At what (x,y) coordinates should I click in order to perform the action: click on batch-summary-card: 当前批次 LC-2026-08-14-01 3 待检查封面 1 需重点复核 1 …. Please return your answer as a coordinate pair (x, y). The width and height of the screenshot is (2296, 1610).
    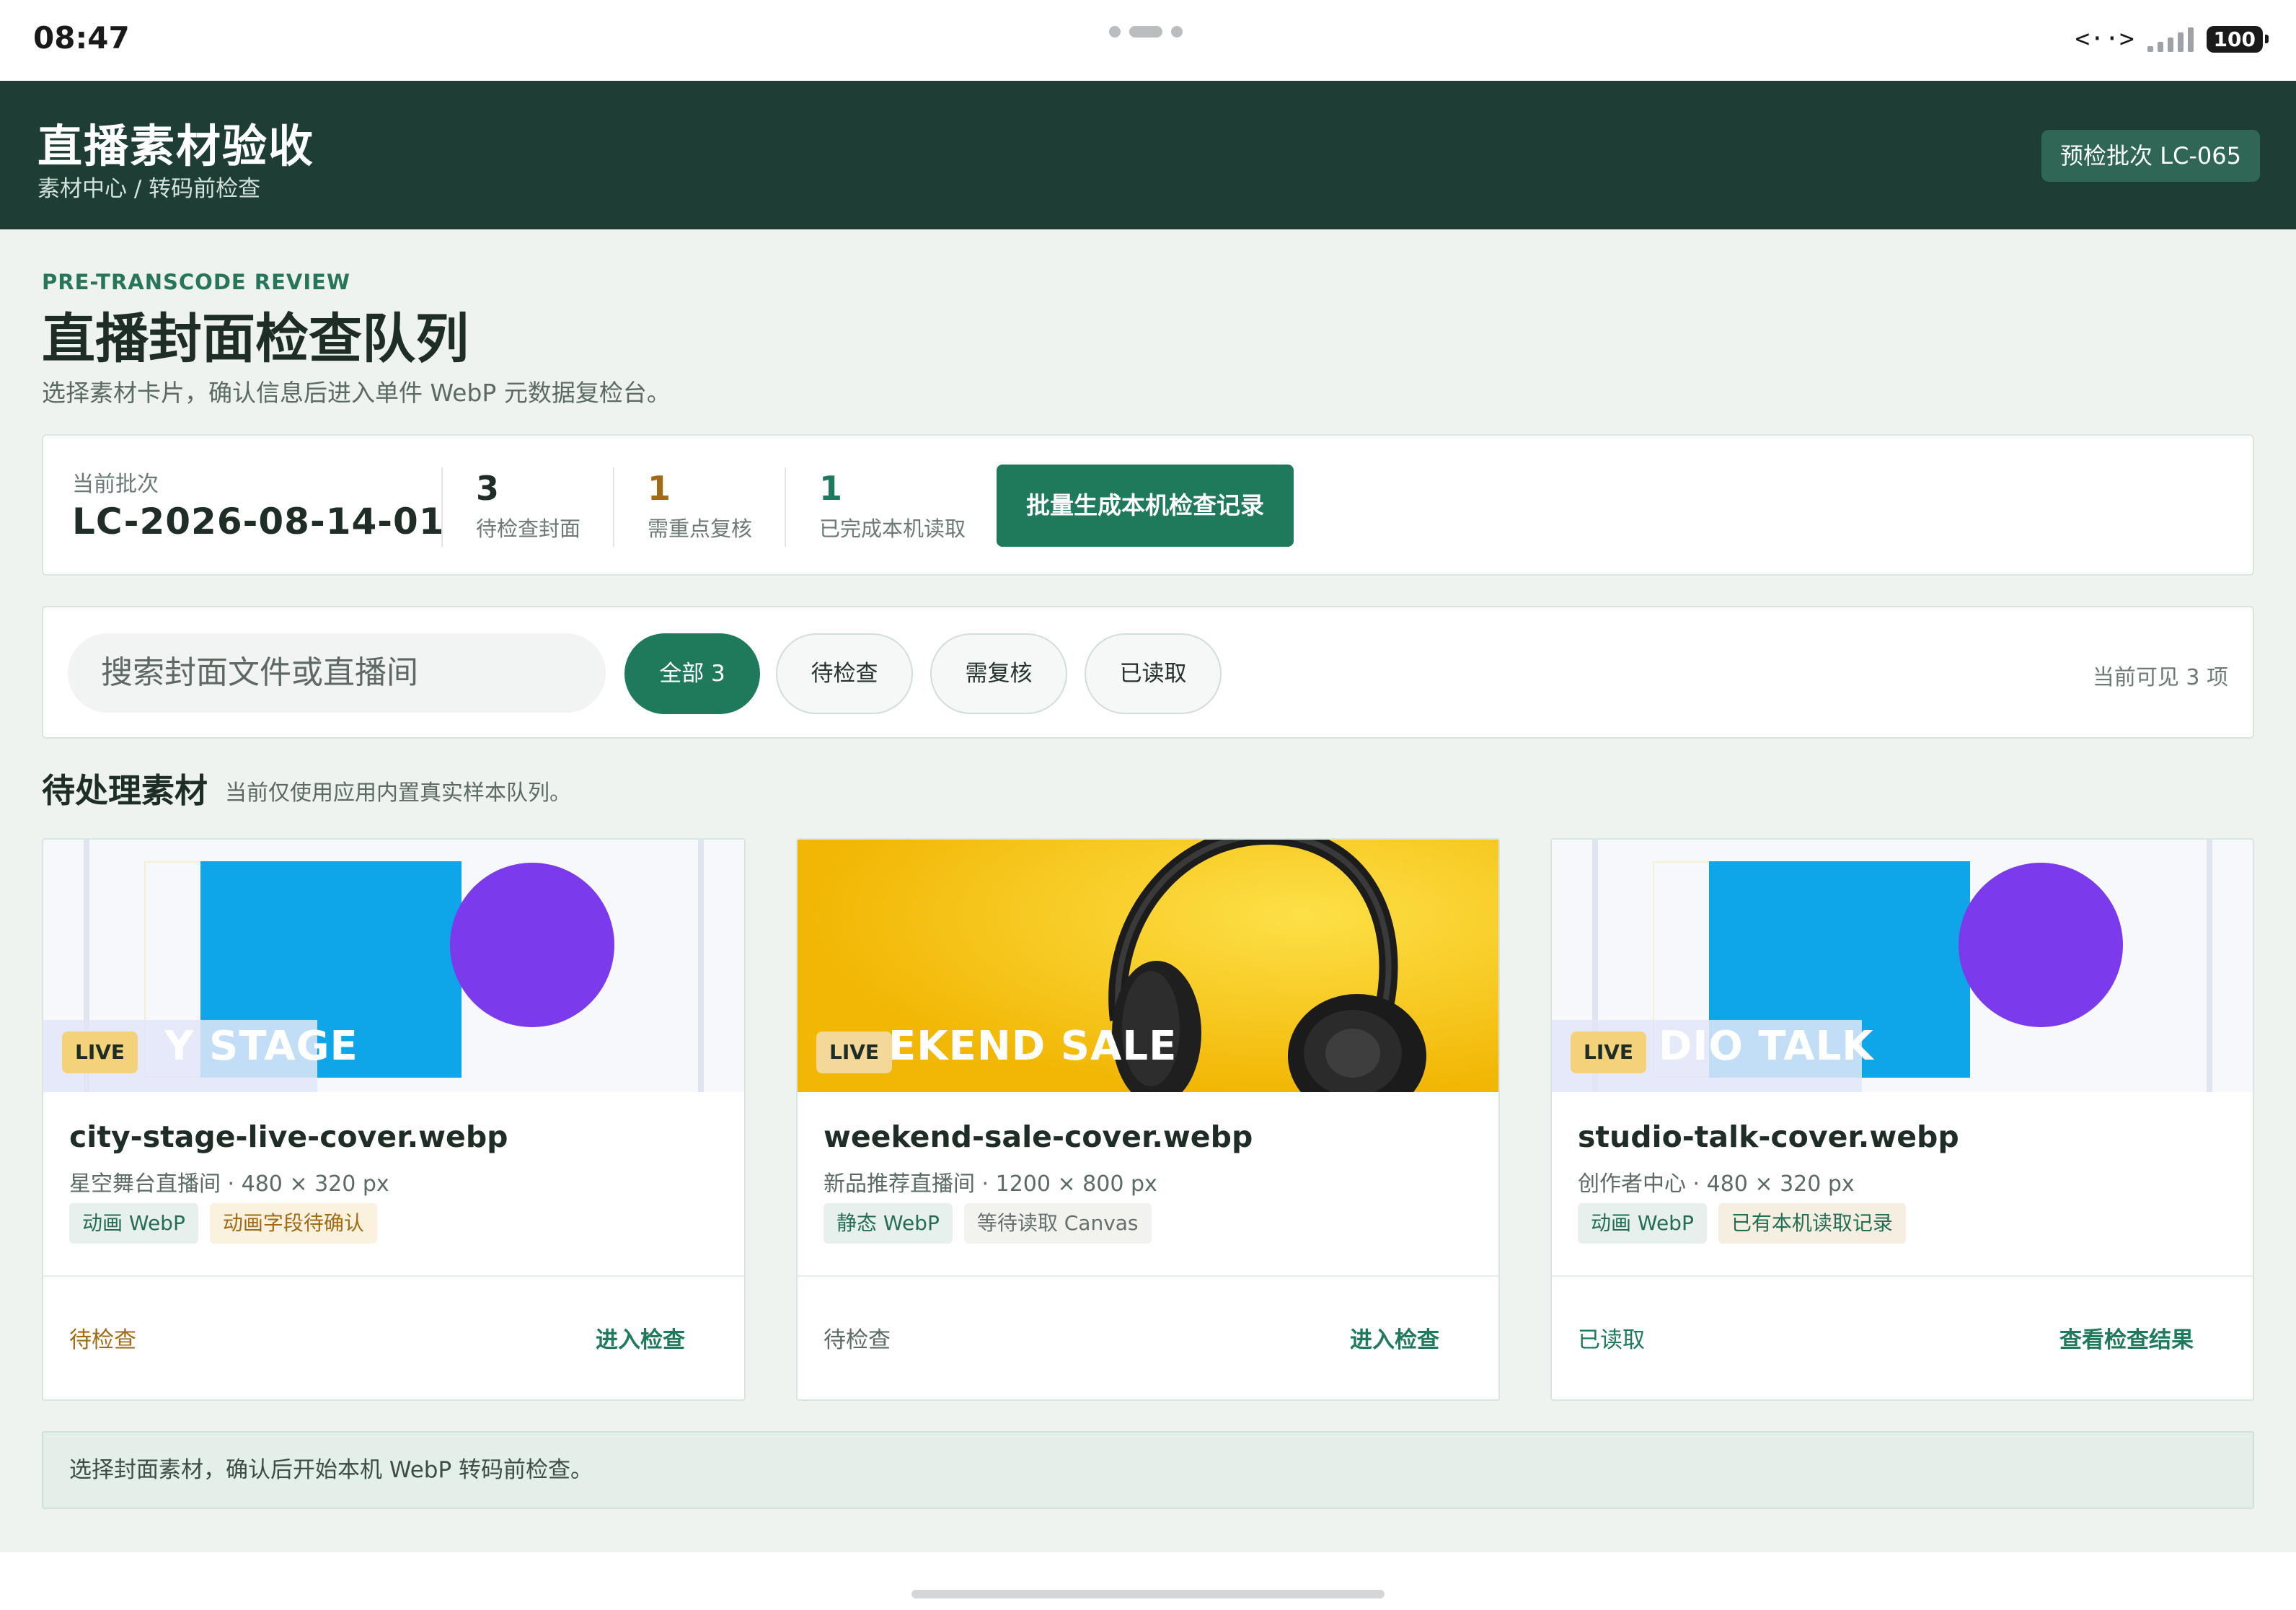
    Looking at the image, I should click on (1148, 505).